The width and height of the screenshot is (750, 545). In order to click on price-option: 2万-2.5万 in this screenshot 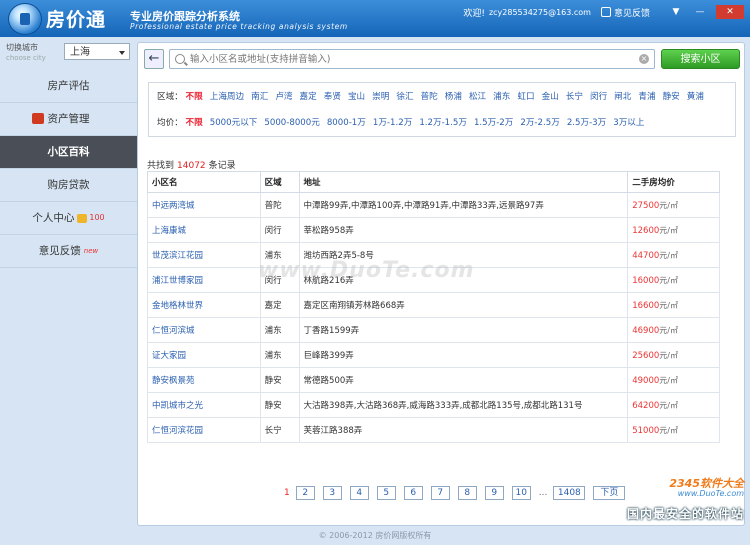, I will do `click(539, 123)`.